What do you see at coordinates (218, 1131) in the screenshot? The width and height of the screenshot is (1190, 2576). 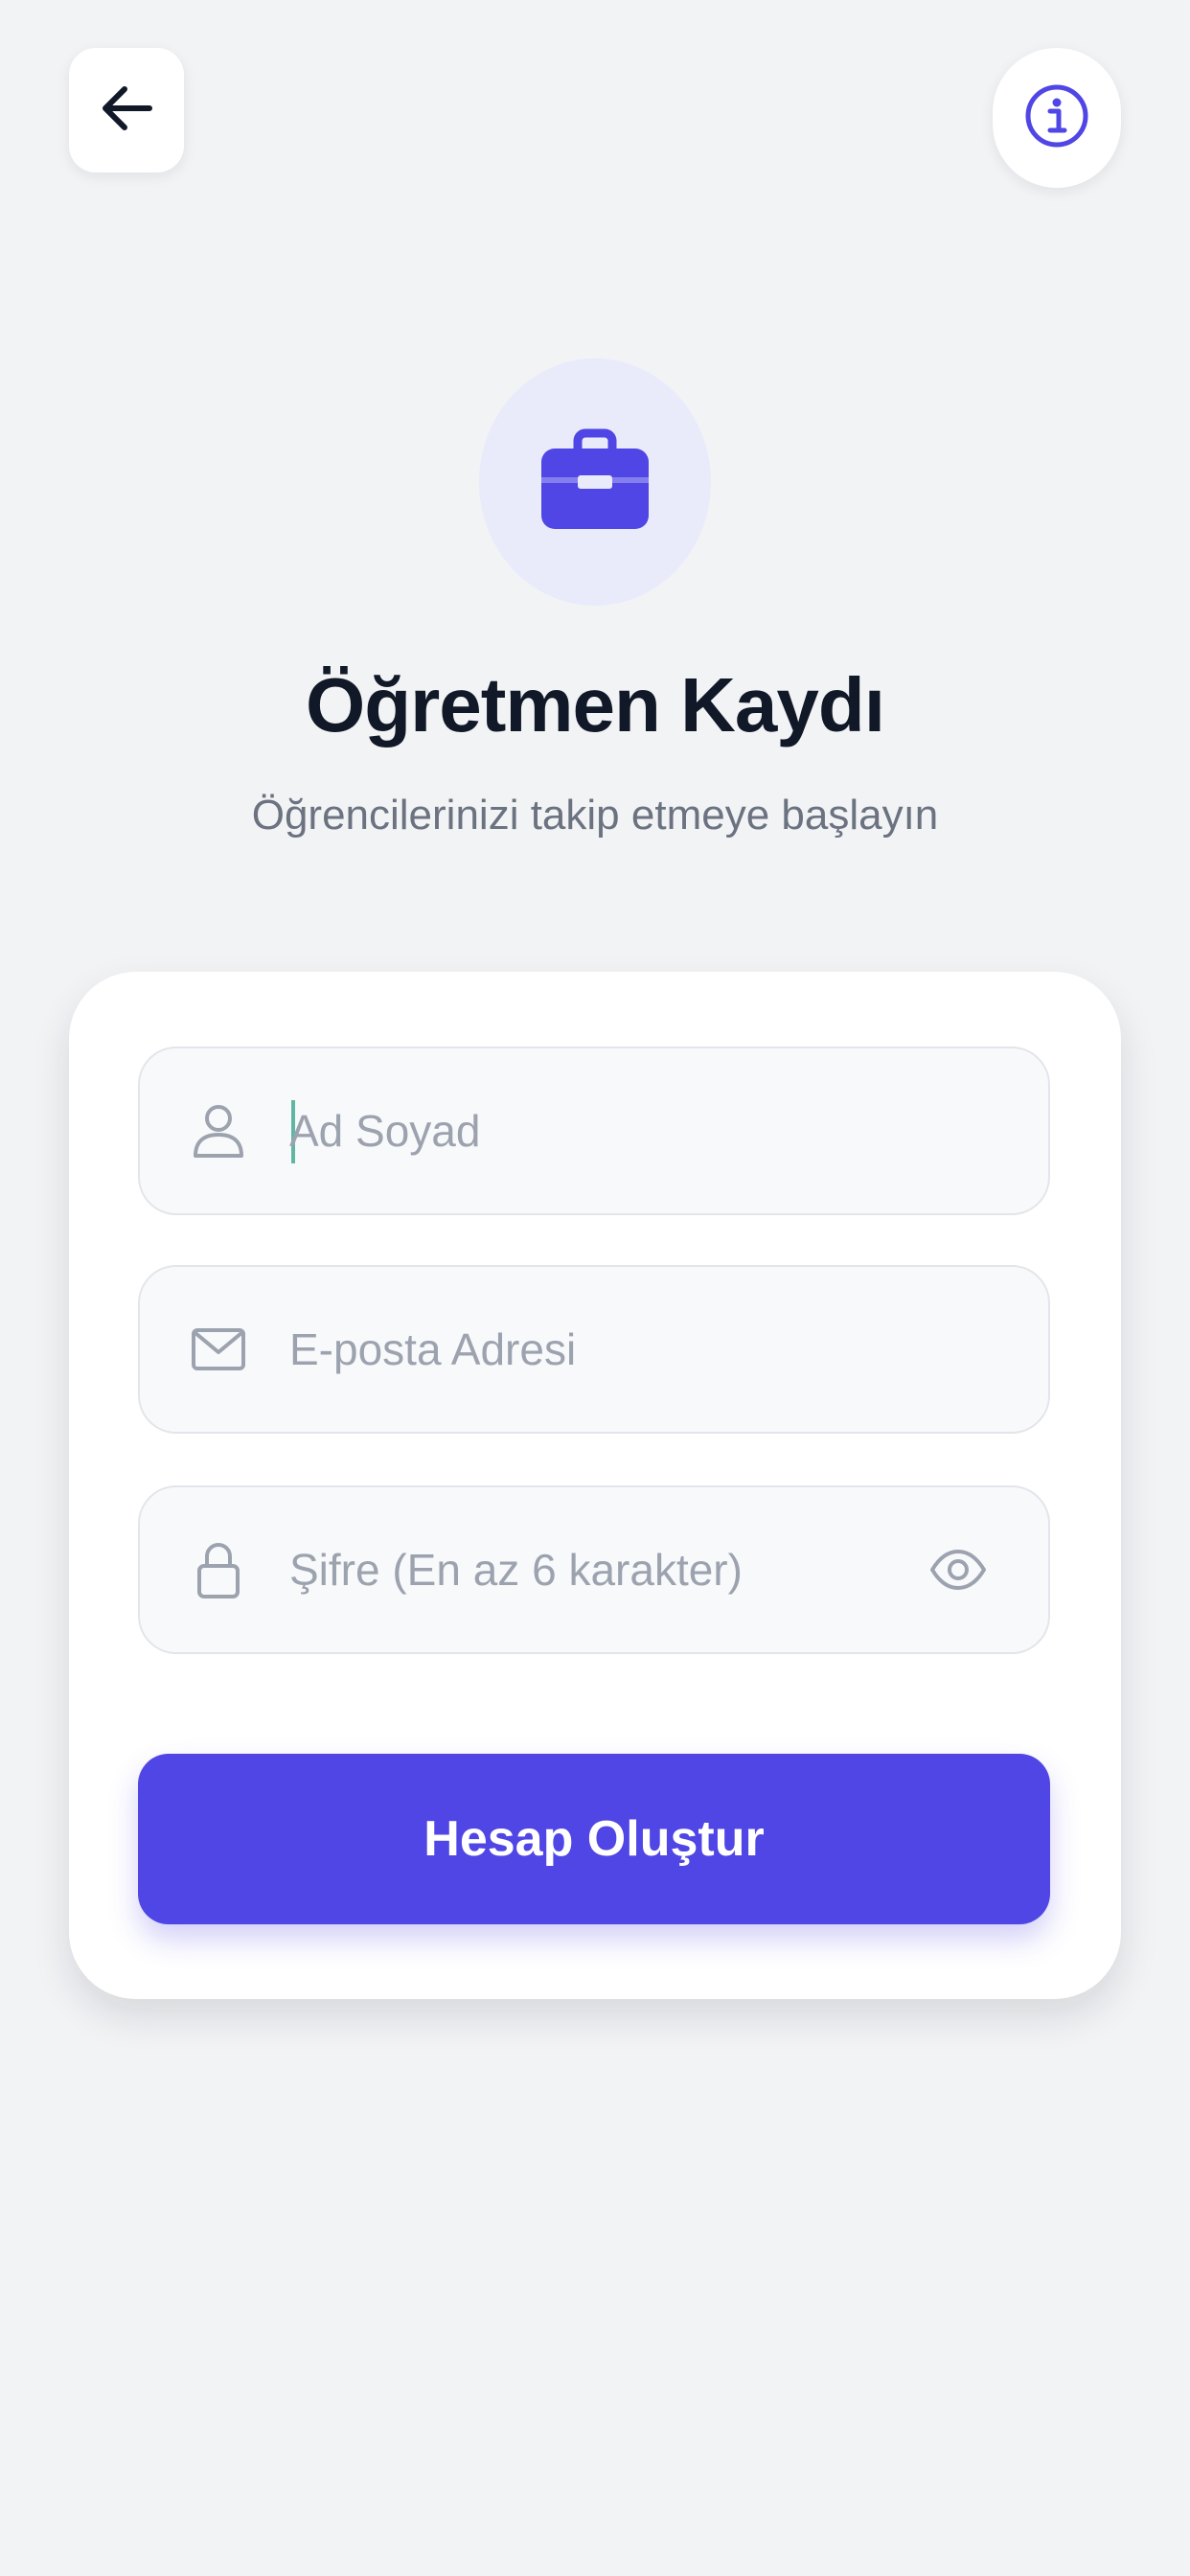 I see `user-icon` at bounding box center [218, 1131].